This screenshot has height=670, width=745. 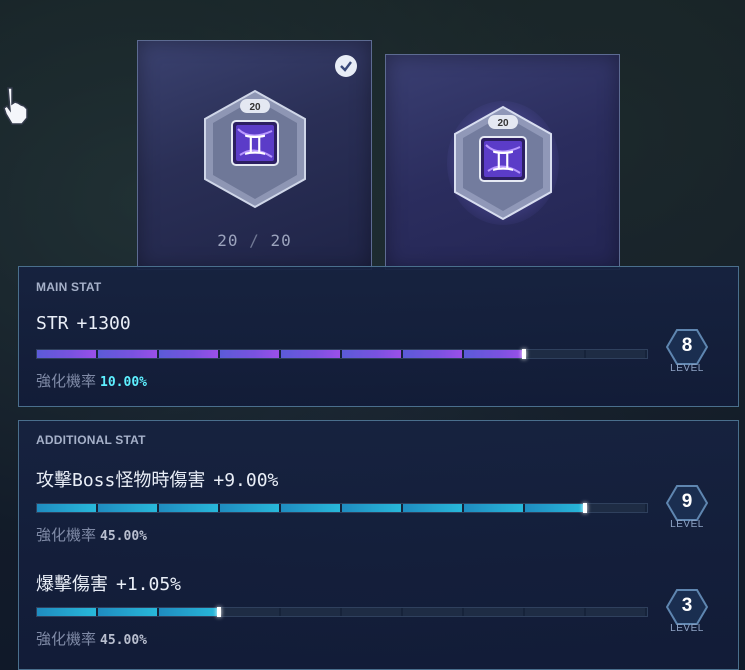 I want to click on gemini-card-selected: 20 ♊ 20 / 20, so click(x=254, y=155).